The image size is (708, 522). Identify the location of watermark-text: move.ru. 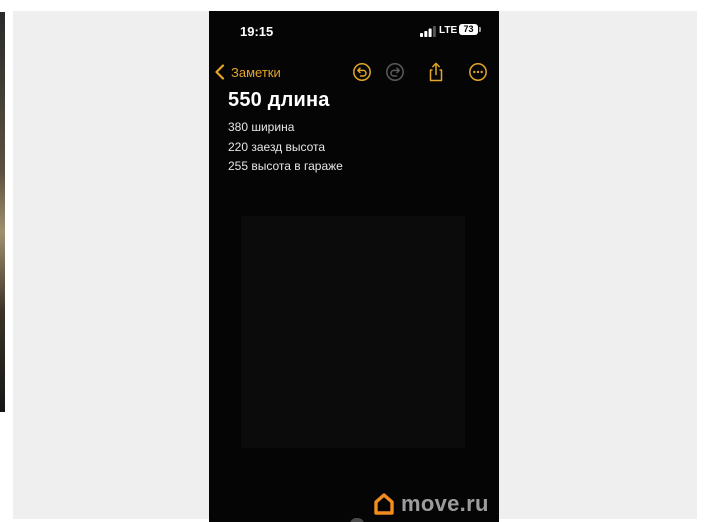
(445, 503).